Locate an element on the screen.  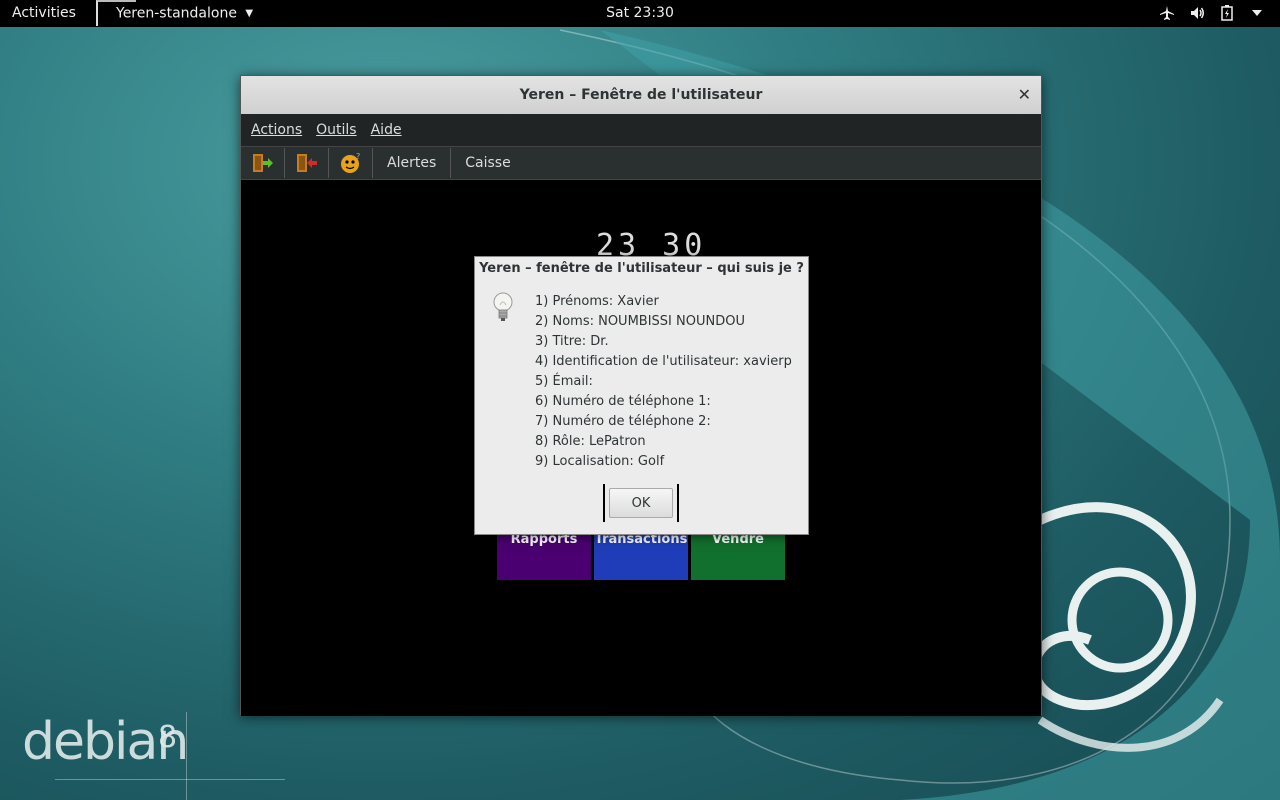
user-info-line: 6) Numéro de téléphone 1: is located at coordinates (623, 401).